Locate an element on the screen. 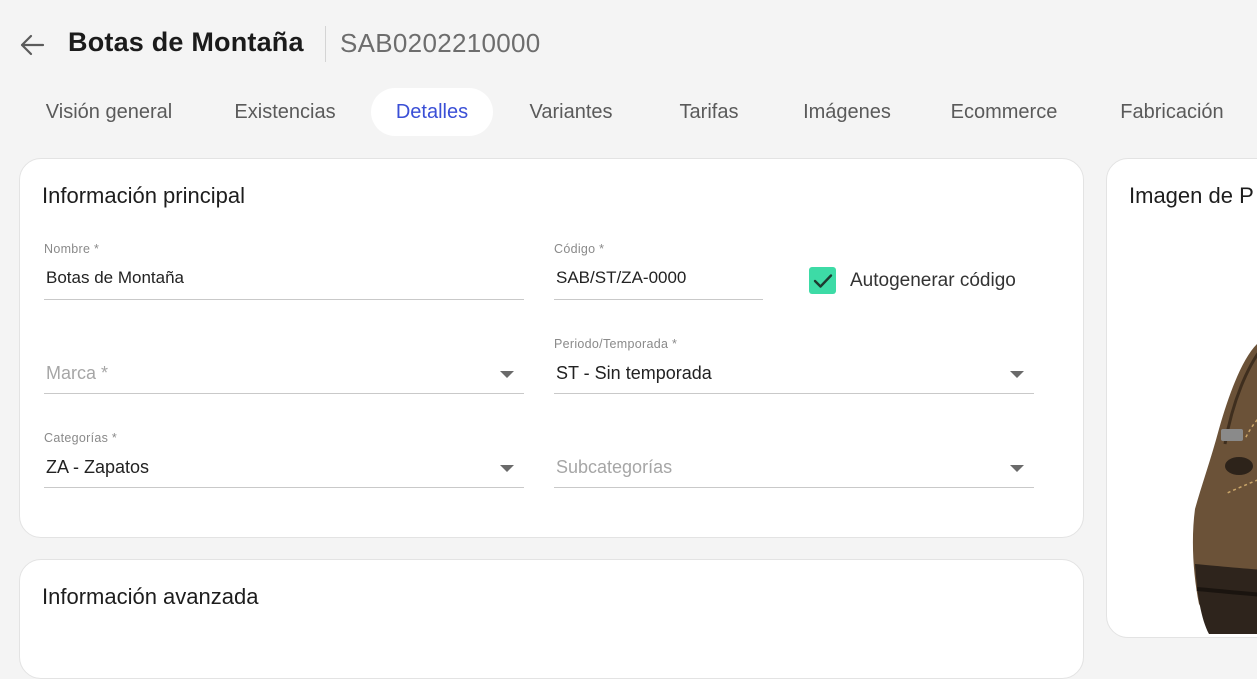  main-info-title: Información principal is located at coordinates (143, 195).